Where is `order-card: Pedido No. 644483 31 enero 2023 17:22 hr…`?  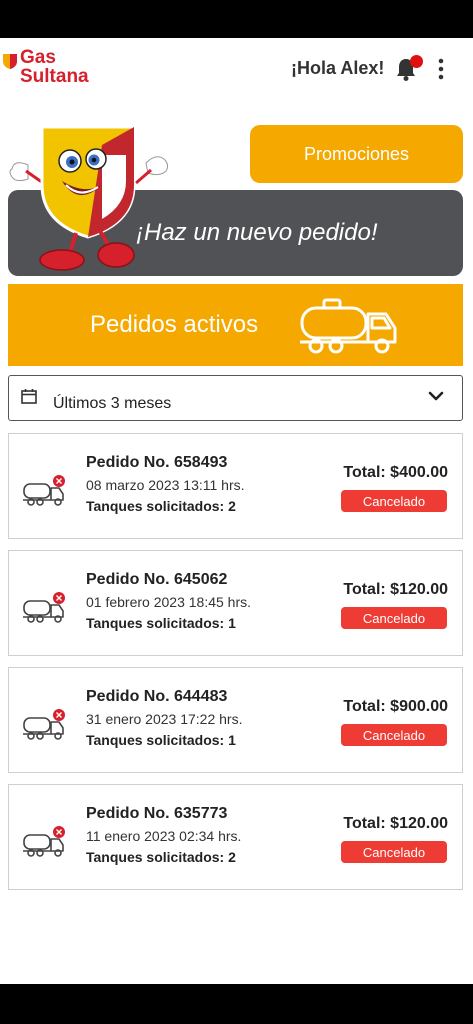 order-card: Pedido No. 644483 31 enero 2023 17:22 hr… is located at coordinates (235, 720).